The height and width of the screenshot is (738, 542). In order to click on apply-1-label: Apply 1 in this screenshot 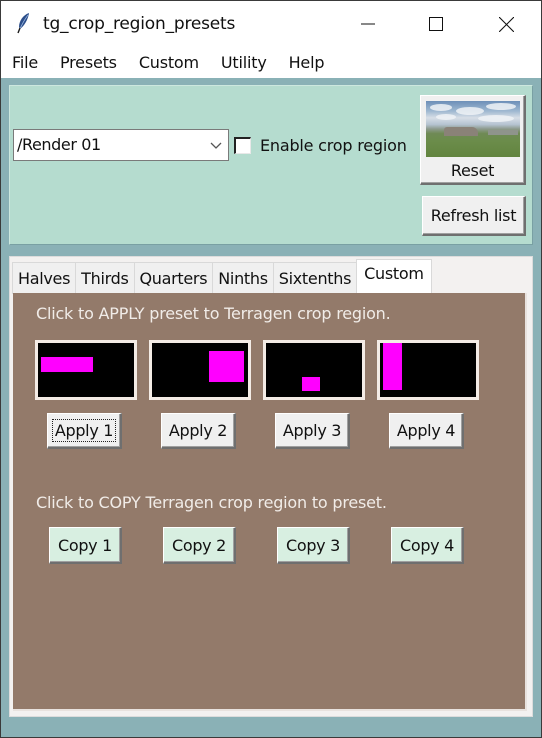, I will do `click(84, 430)`.